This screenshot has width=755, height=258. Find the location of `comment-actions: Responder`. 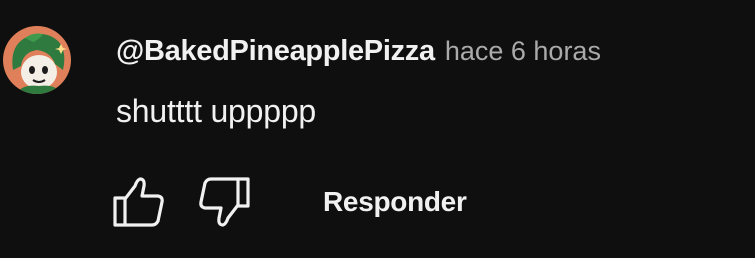

comment-actions: Responder is located at coordinates (293, 202).